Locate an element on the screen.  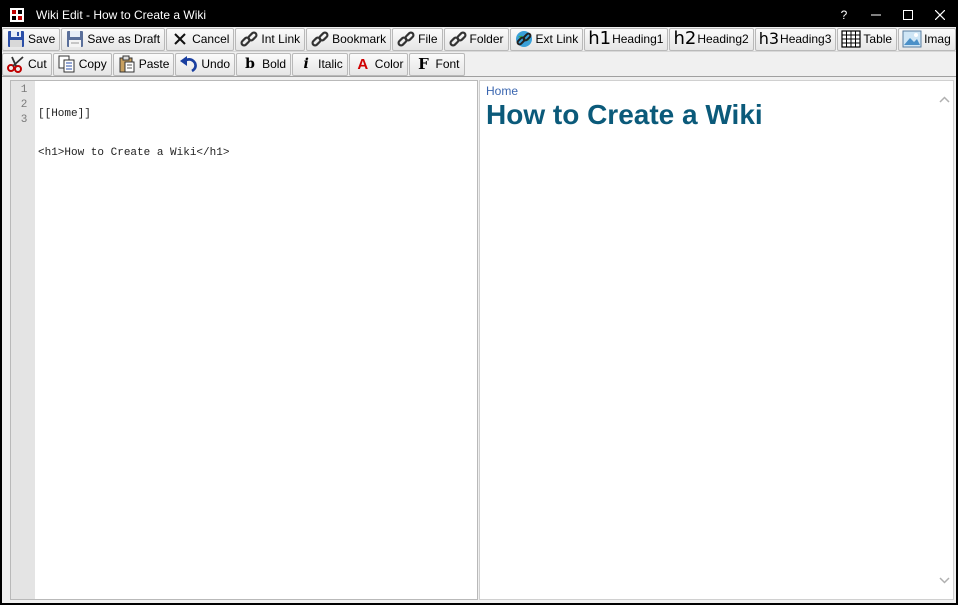
ext-link-label: Ext Link is located at coordinates (557, 39).